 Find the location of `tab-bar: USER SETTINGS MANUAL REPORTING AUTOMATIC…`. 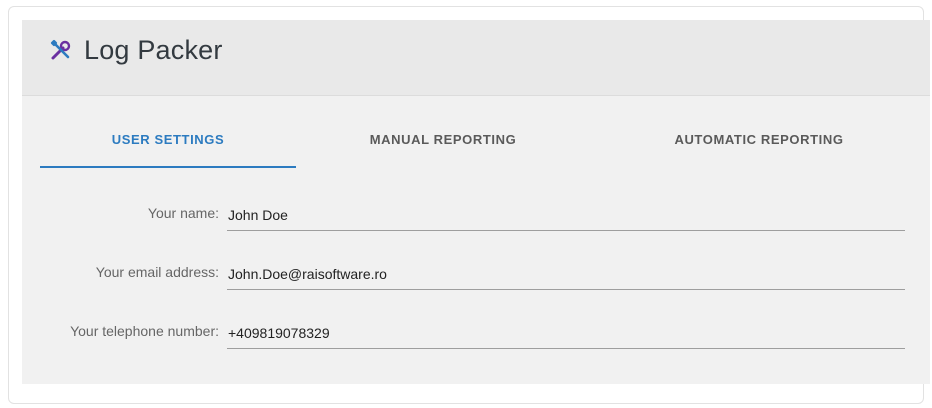

tab-bar: USER SETTINGS MANUAL REPORTING AUTOMATIC… is located at coordinates (476, 143).